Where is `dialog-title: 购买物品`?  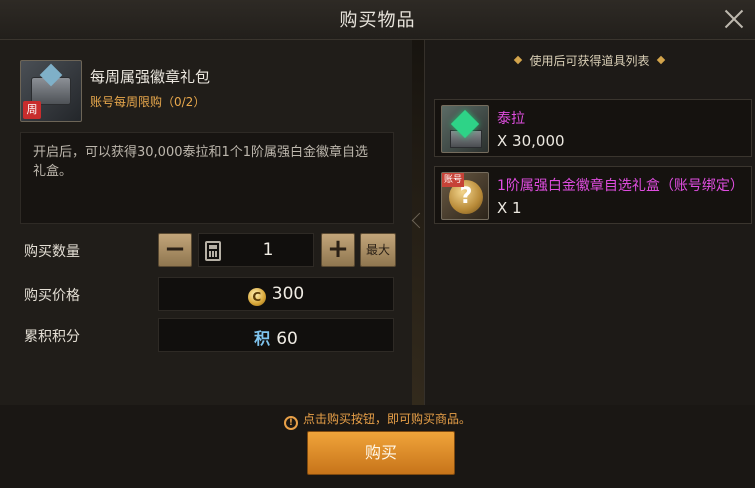
dialog-title: 购买物品 is located at coordinates (377, 20).